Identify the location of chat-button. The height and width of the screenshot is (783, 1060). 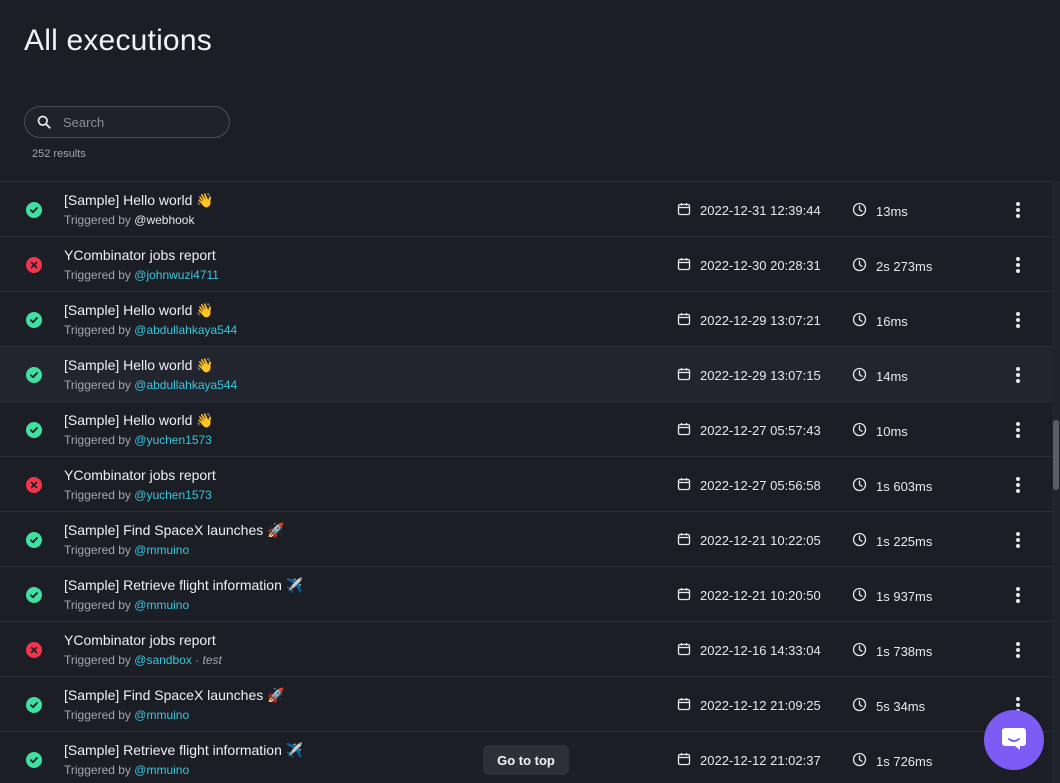
(1014, 740).